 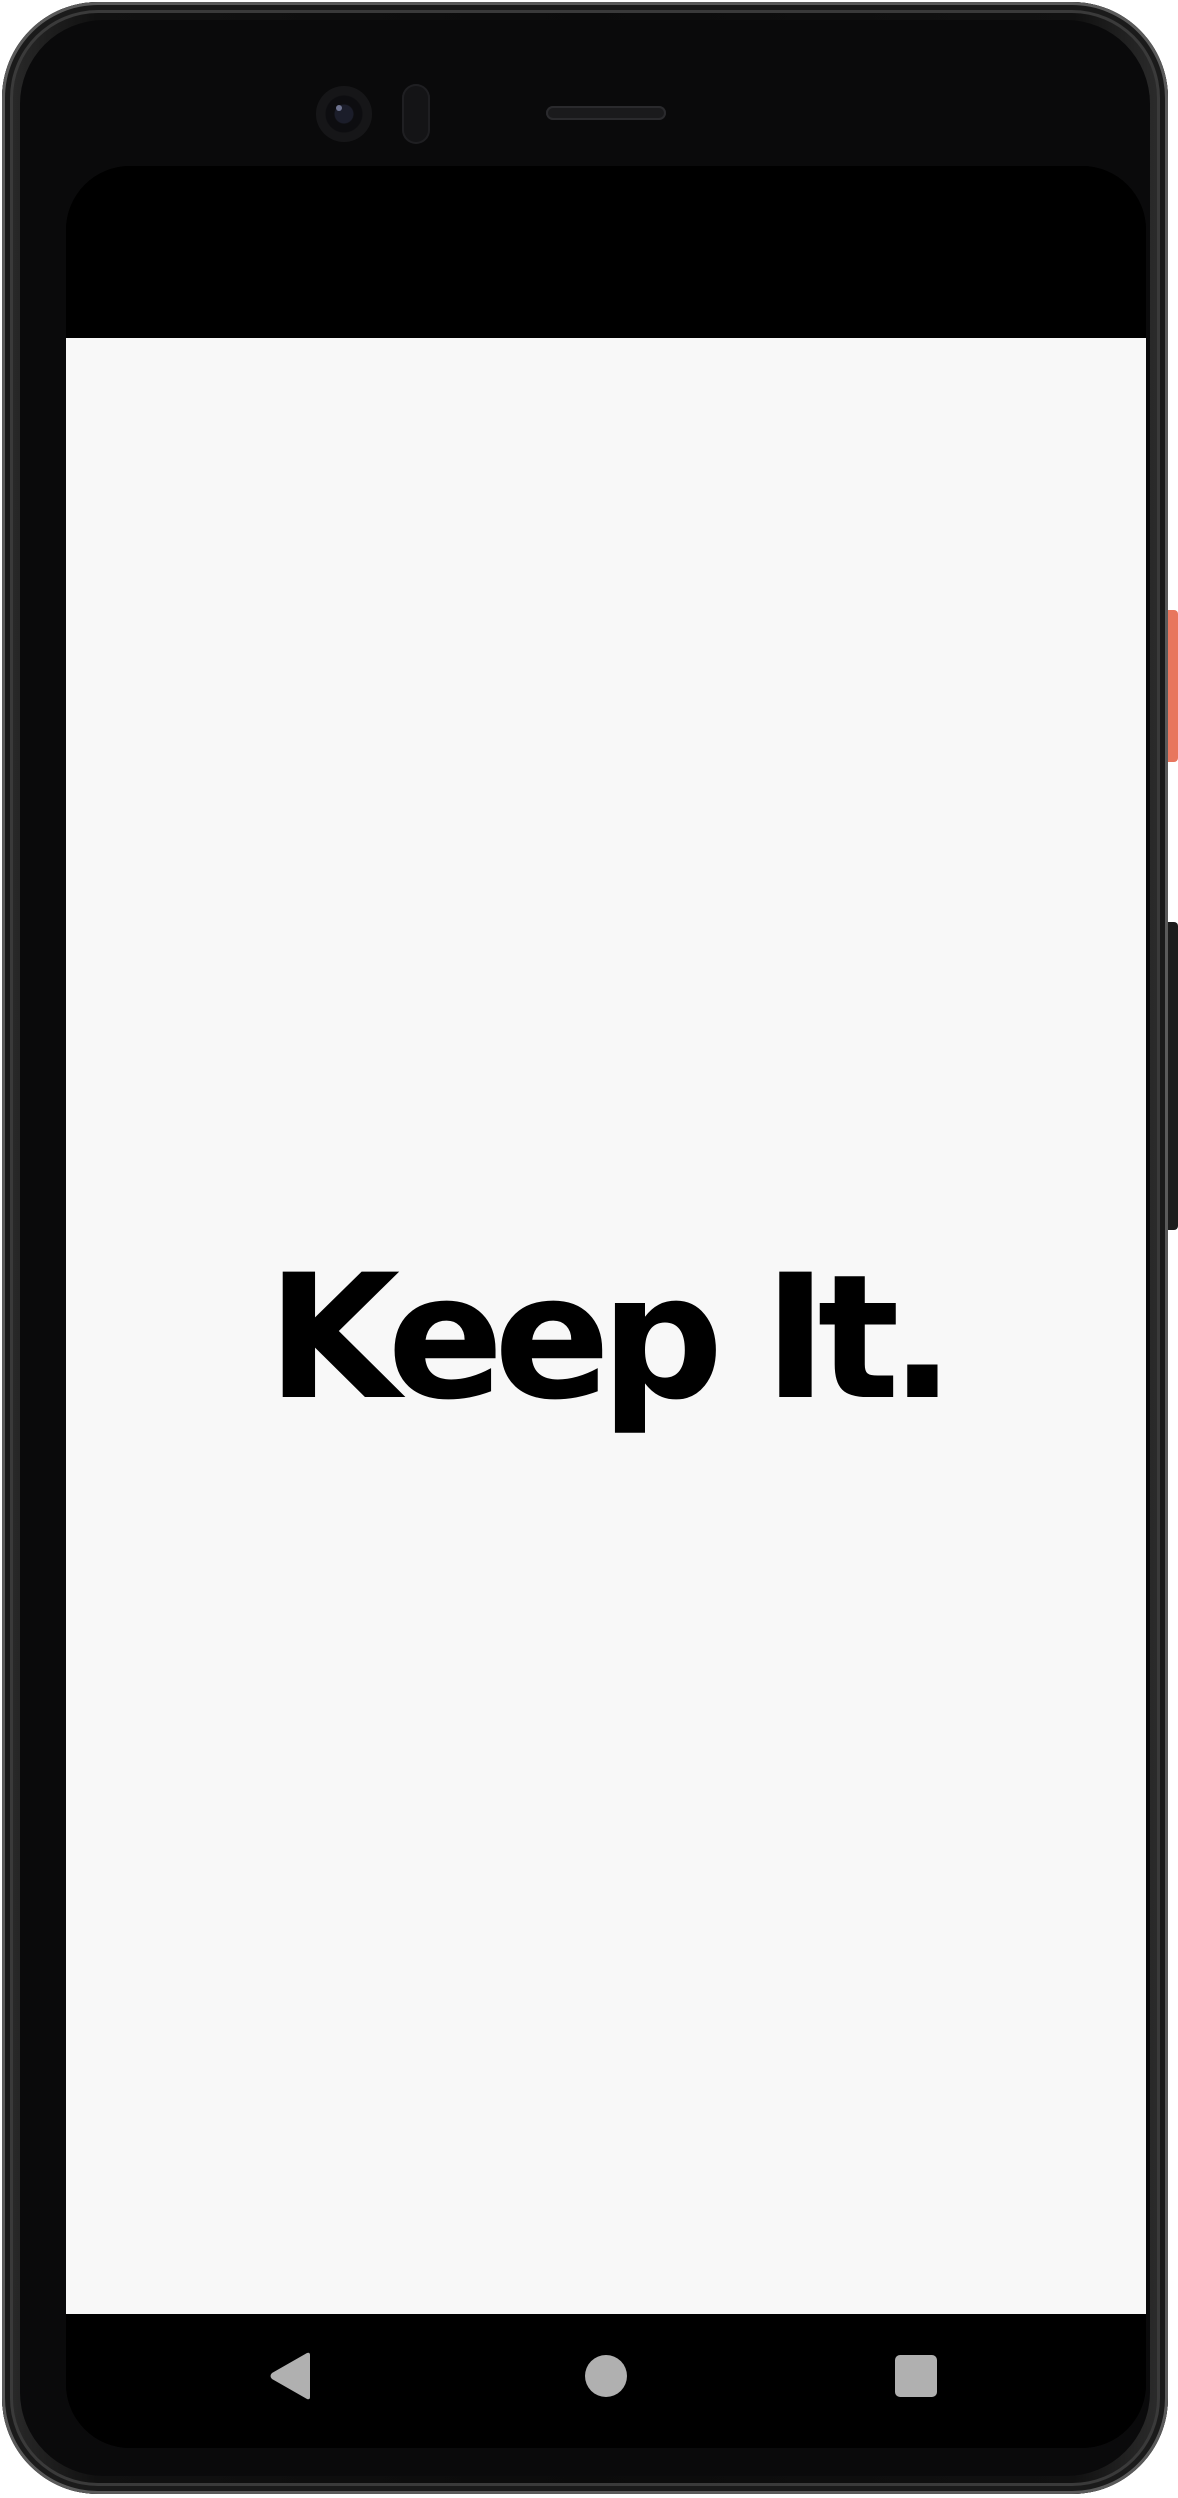 I want to click on home-button, so click(x=606, y=2376).